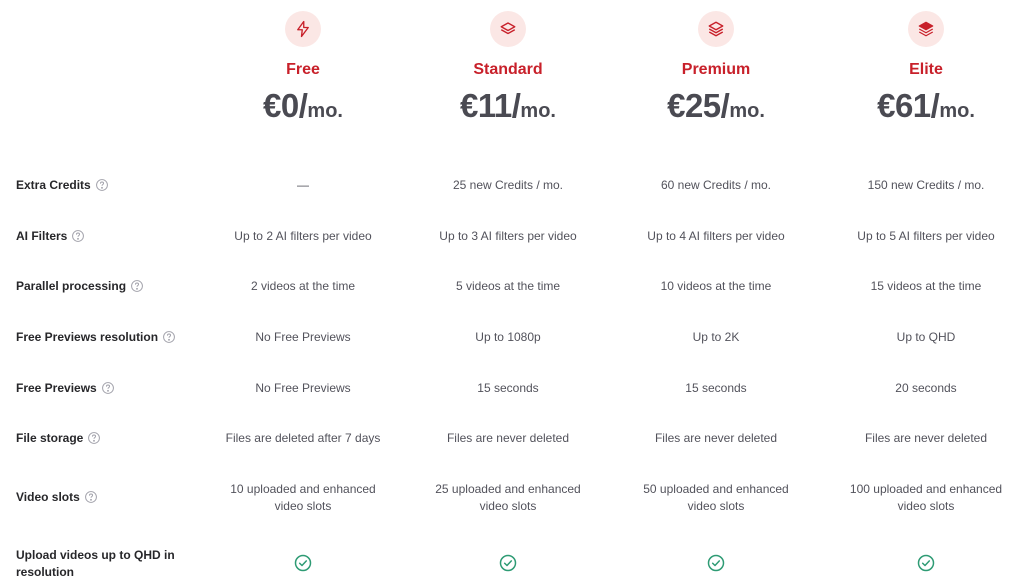 This screenshot has height=587, width=1024. Describe the element at coordinates (926, 337) in the screenshot. I see `feature-value: Up to QHD` at that location.